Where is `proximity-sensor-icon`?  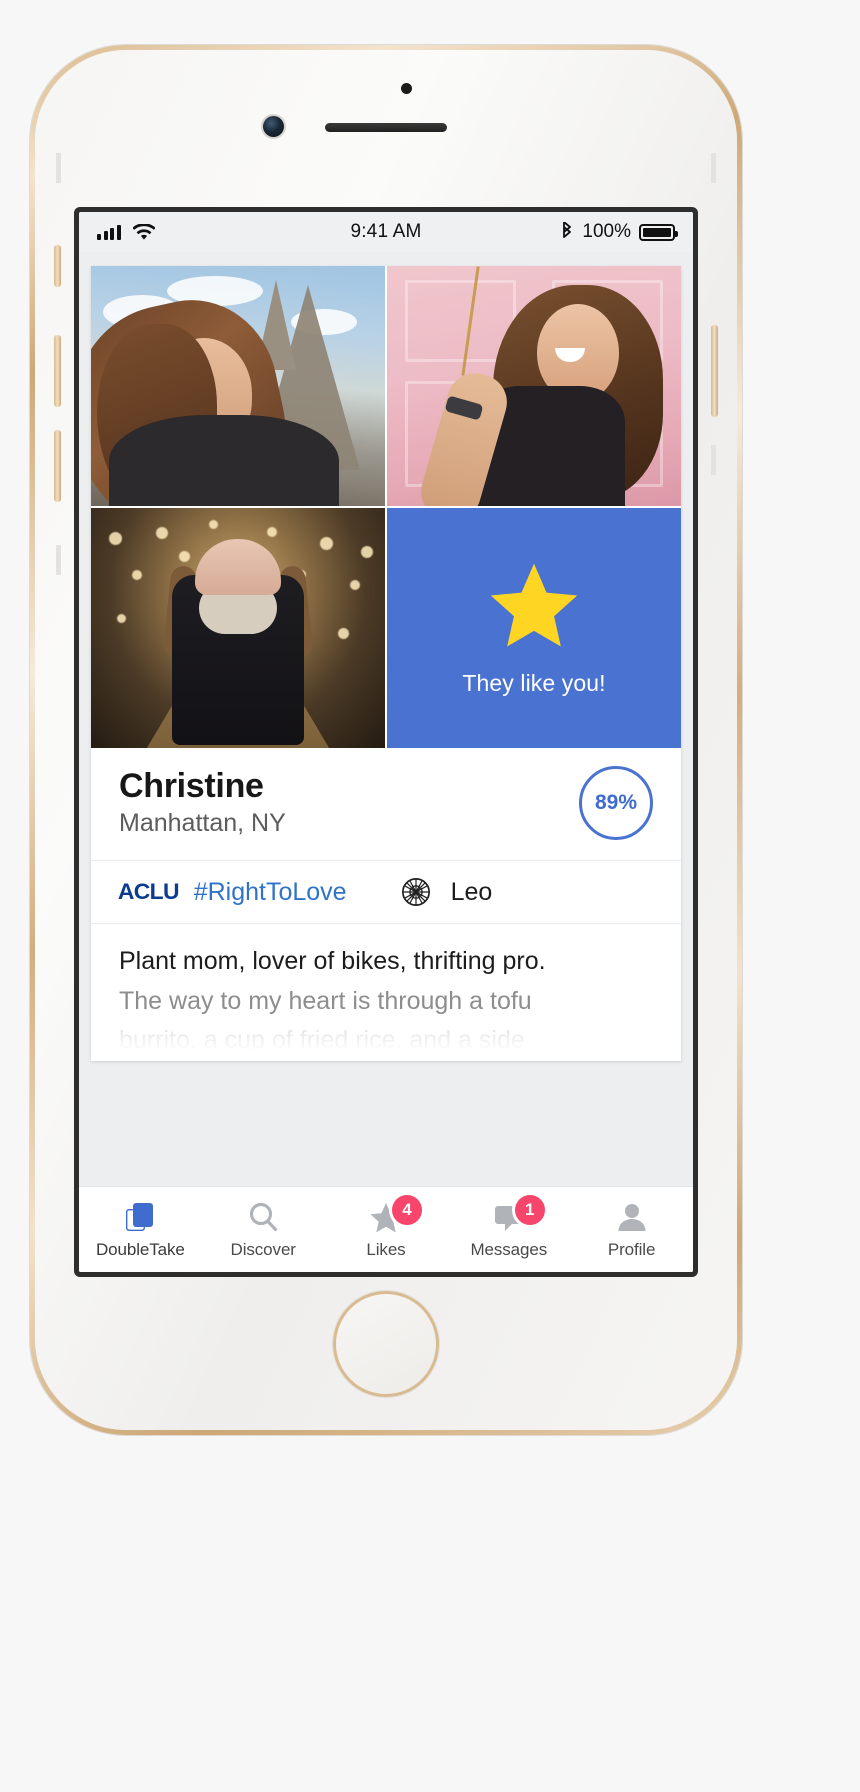
proximity-sensor-icon is located at coordinates (406, 88).